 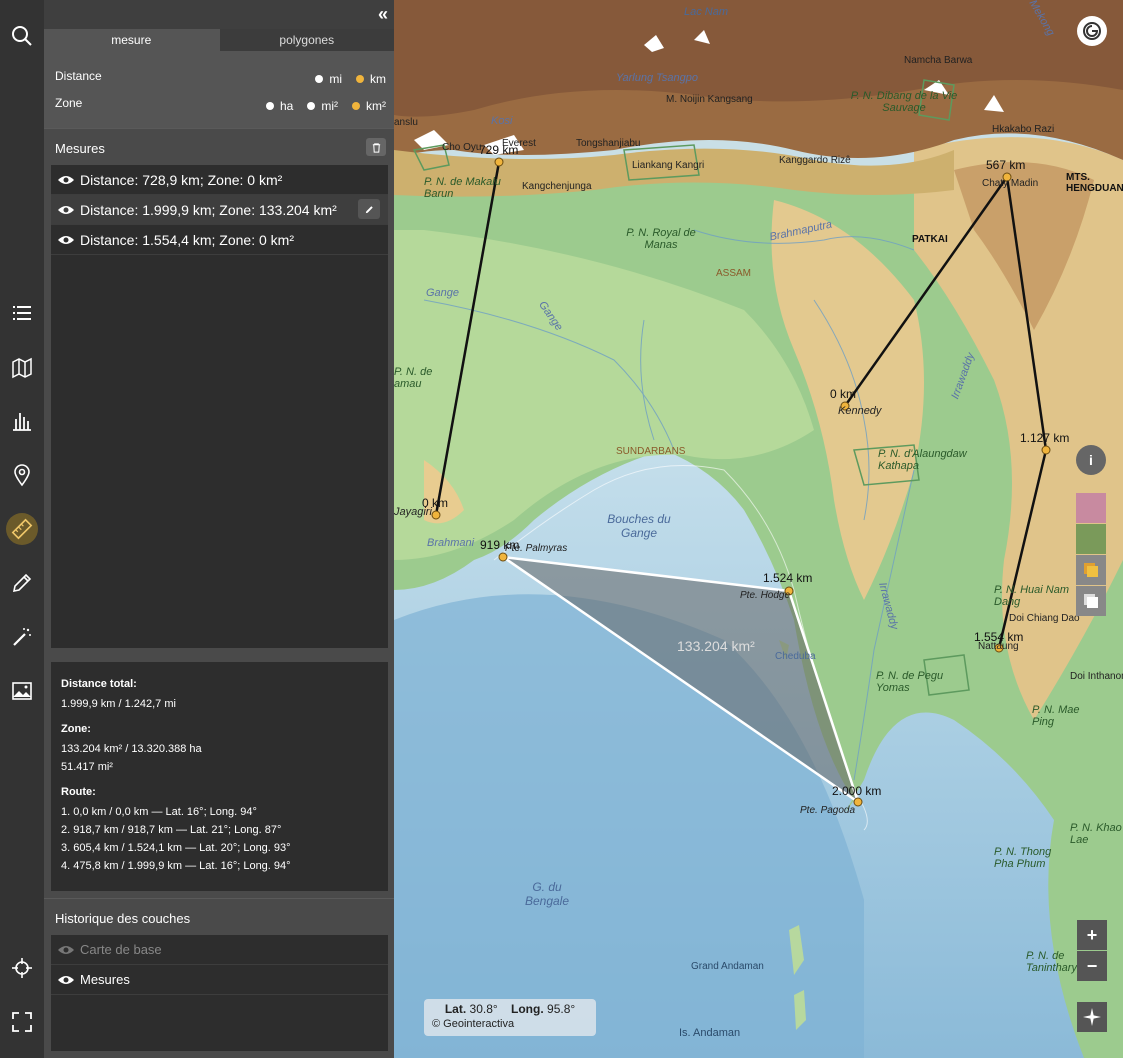 I want to click on chart-icon, so click(x=22, y=421).